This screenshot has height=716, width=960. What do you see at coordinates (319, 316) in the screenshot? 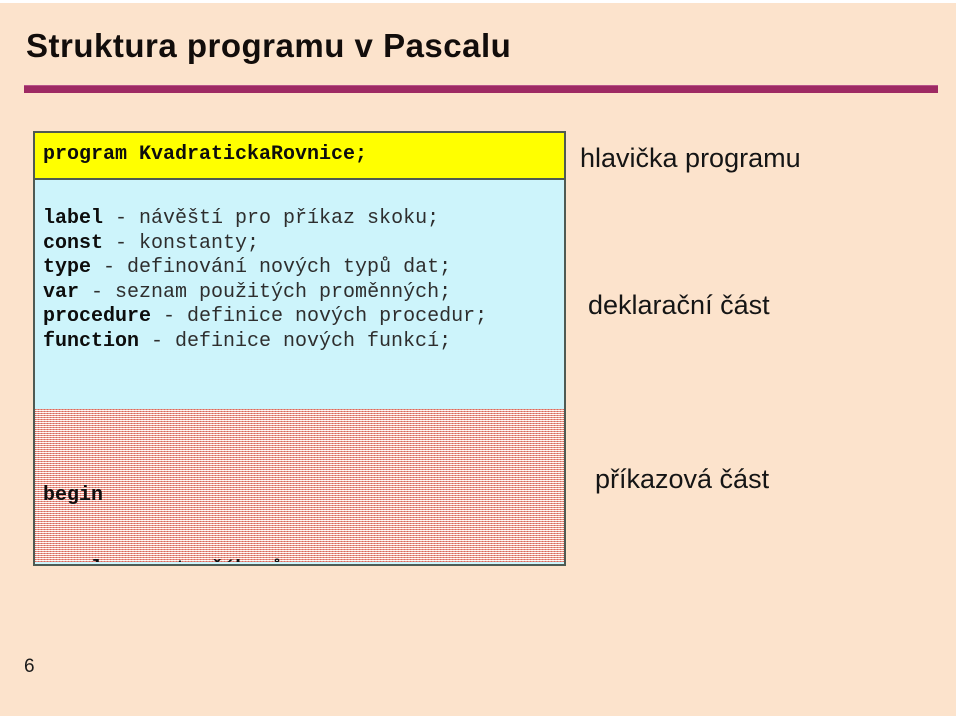
I see `declaration-description: - definice nových procedur;` at bounding box center [319, 316].